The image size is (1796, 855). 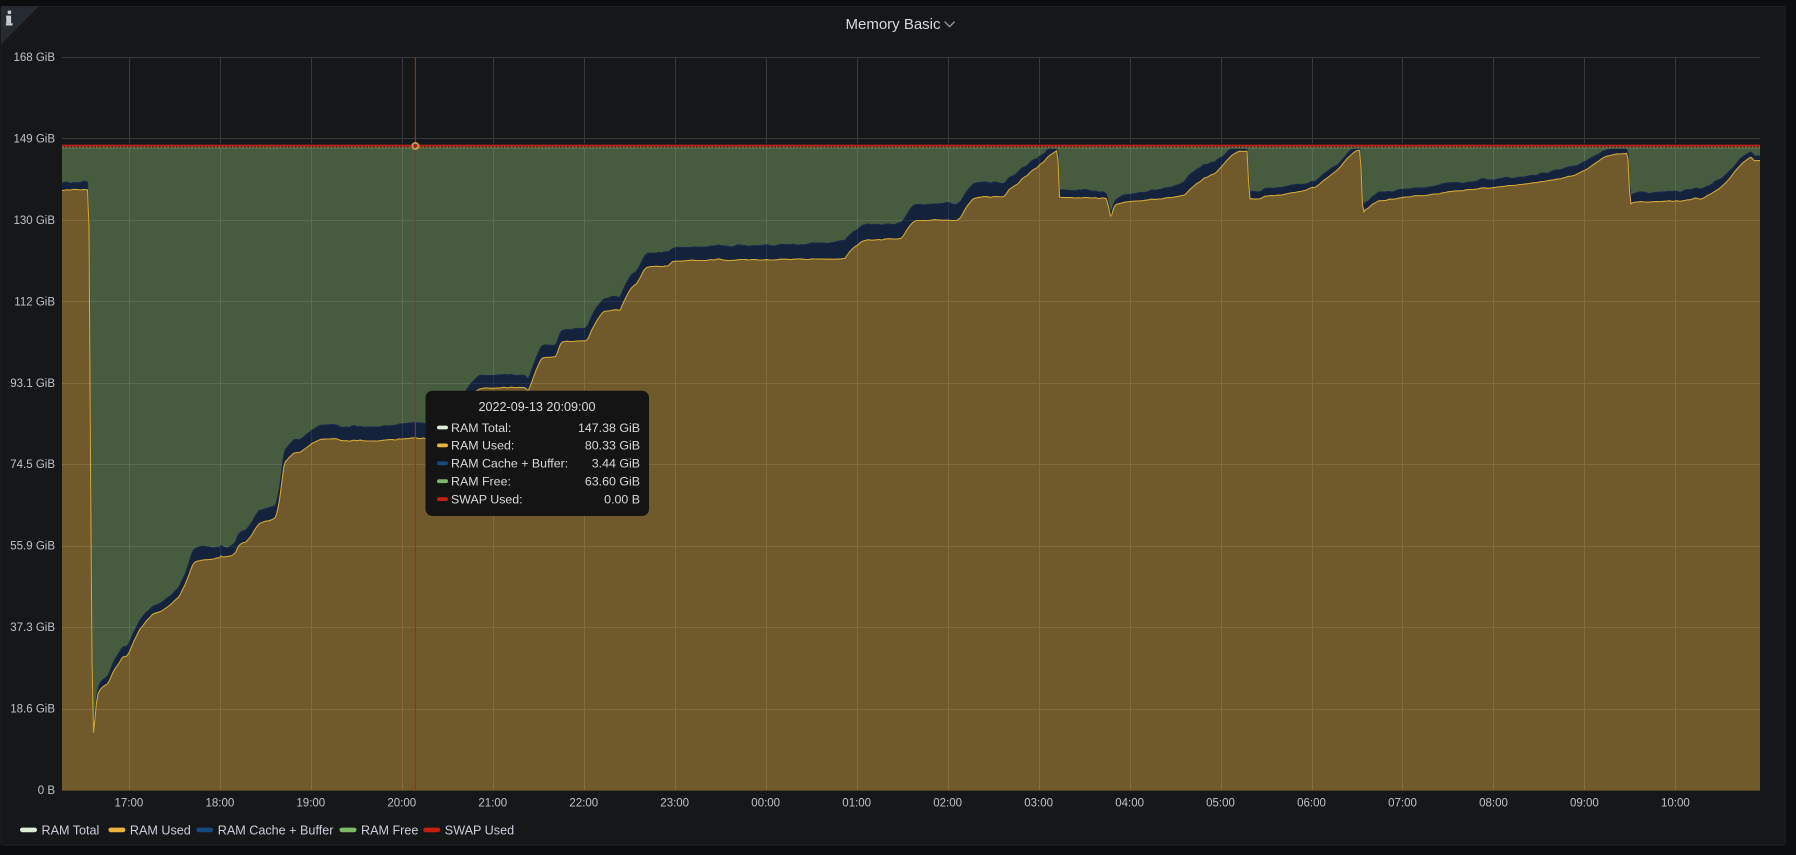 What do you see at coordinates (32, 710) in the screenshot?
I see `svg-text: 18.6 GiB` at bounding box center [32, 710].